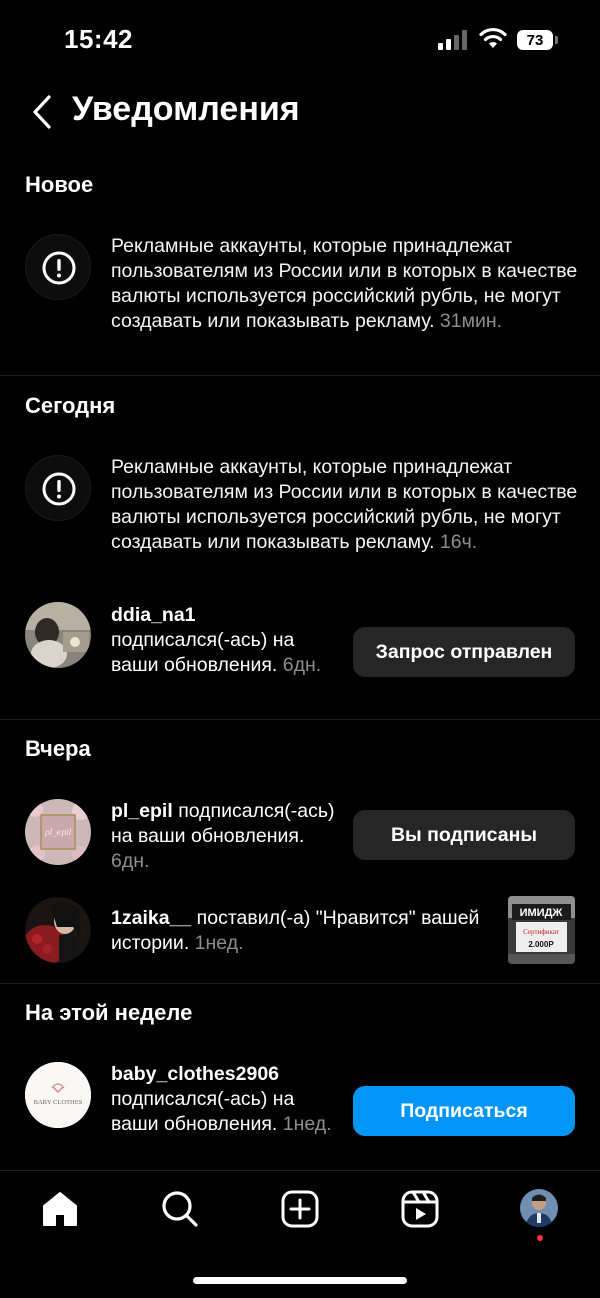  Describe the element at coordinates (471, 321) in the screenshot. I see `notification-time: 31мин.` at that location.